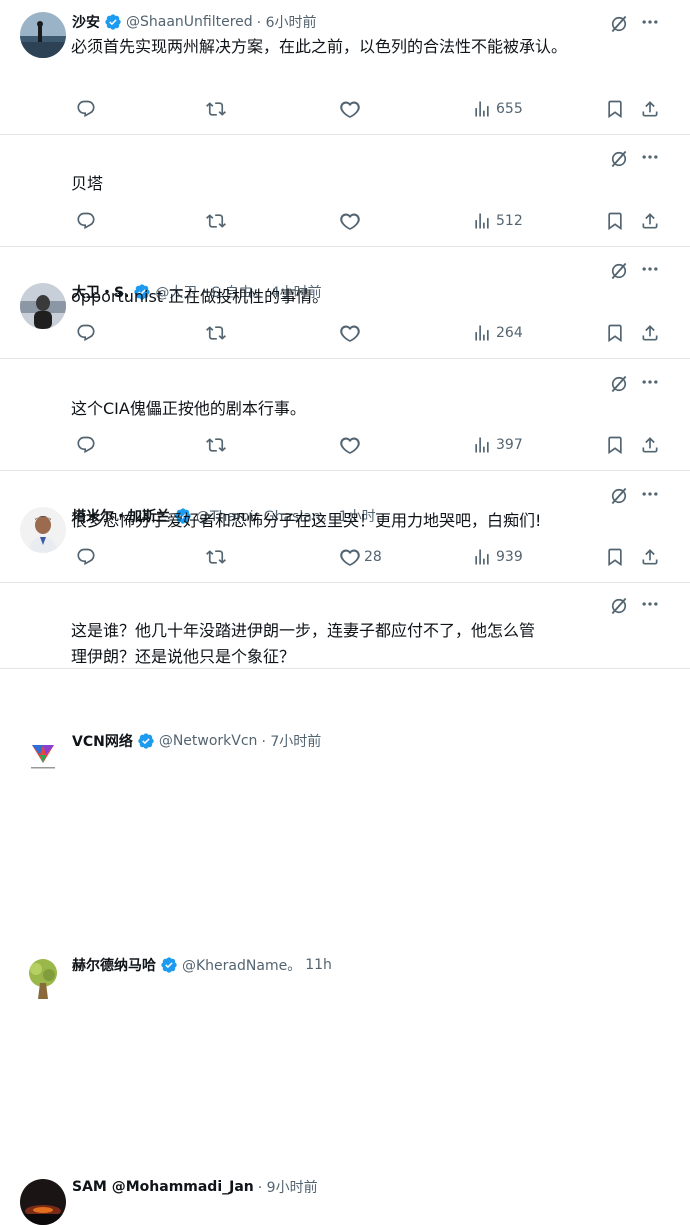 The image size is (690, 1225). I want to click on views-button: 655, so click(497, 109).